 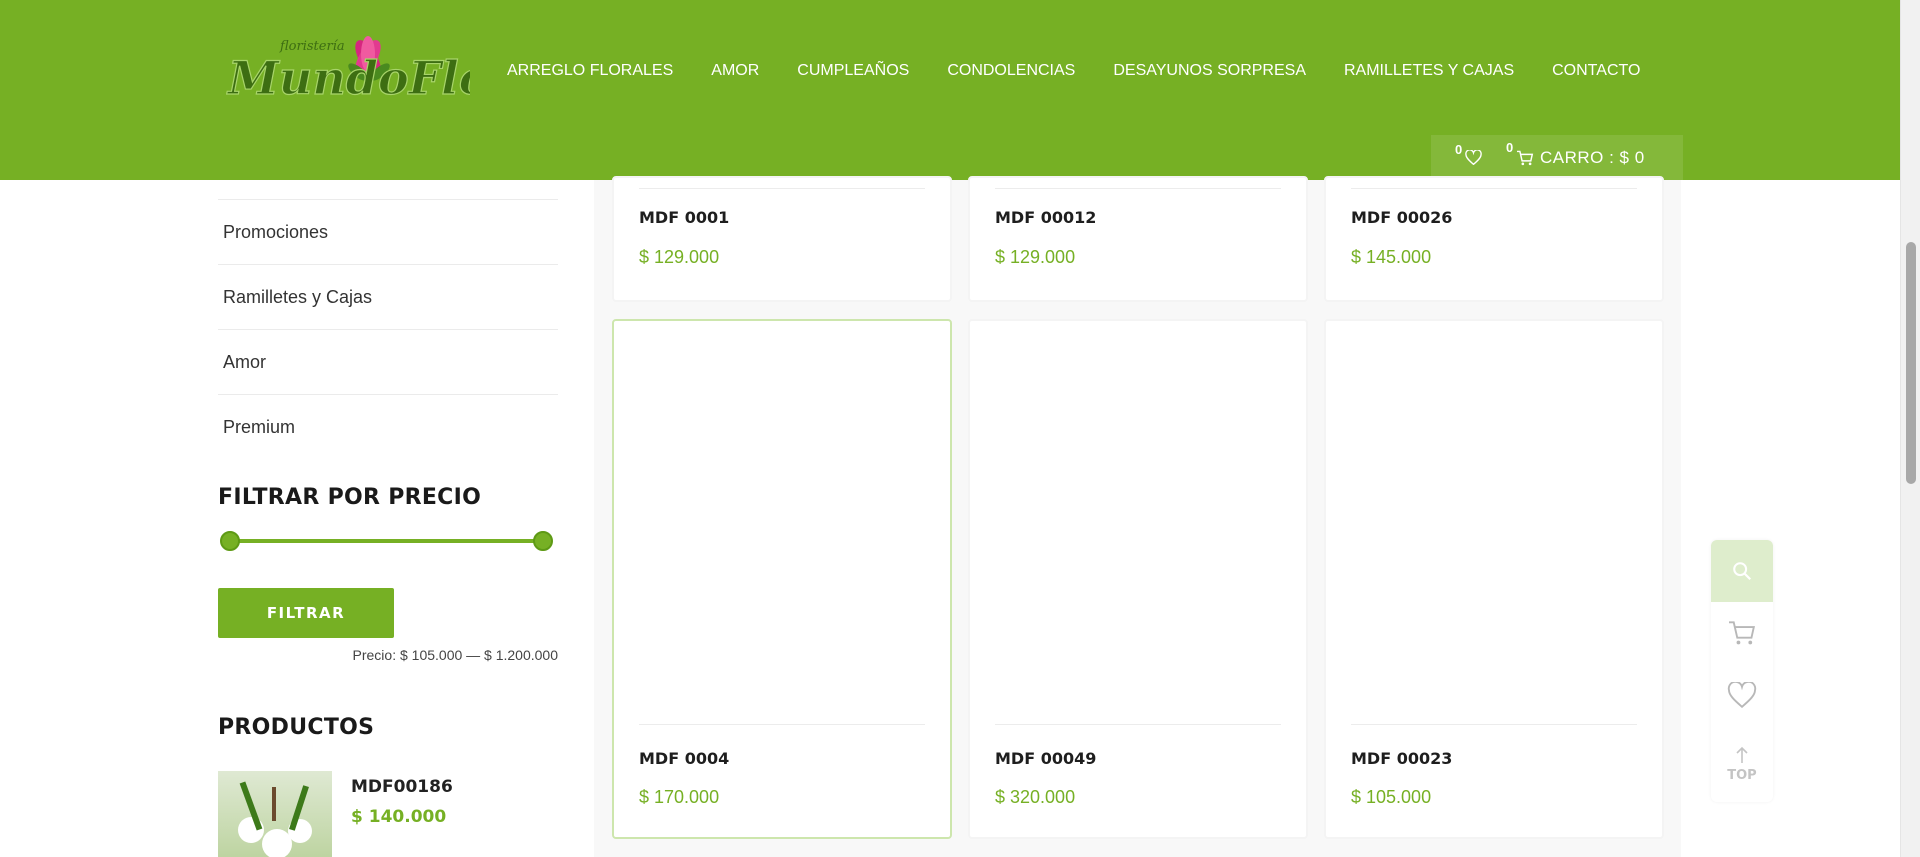 What do you see at coordinates (1494, 579) in the screenshot?
I see `product-card: MDF 00023 $ 105.000` at bounding box center [1494, 579].